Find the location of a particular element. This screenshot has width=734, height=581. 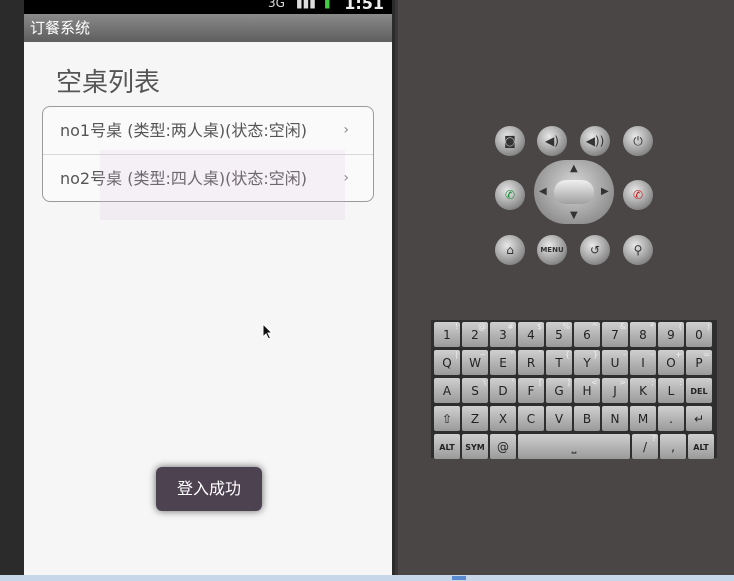

key-label: ALT is located at coordinates (701, 447).